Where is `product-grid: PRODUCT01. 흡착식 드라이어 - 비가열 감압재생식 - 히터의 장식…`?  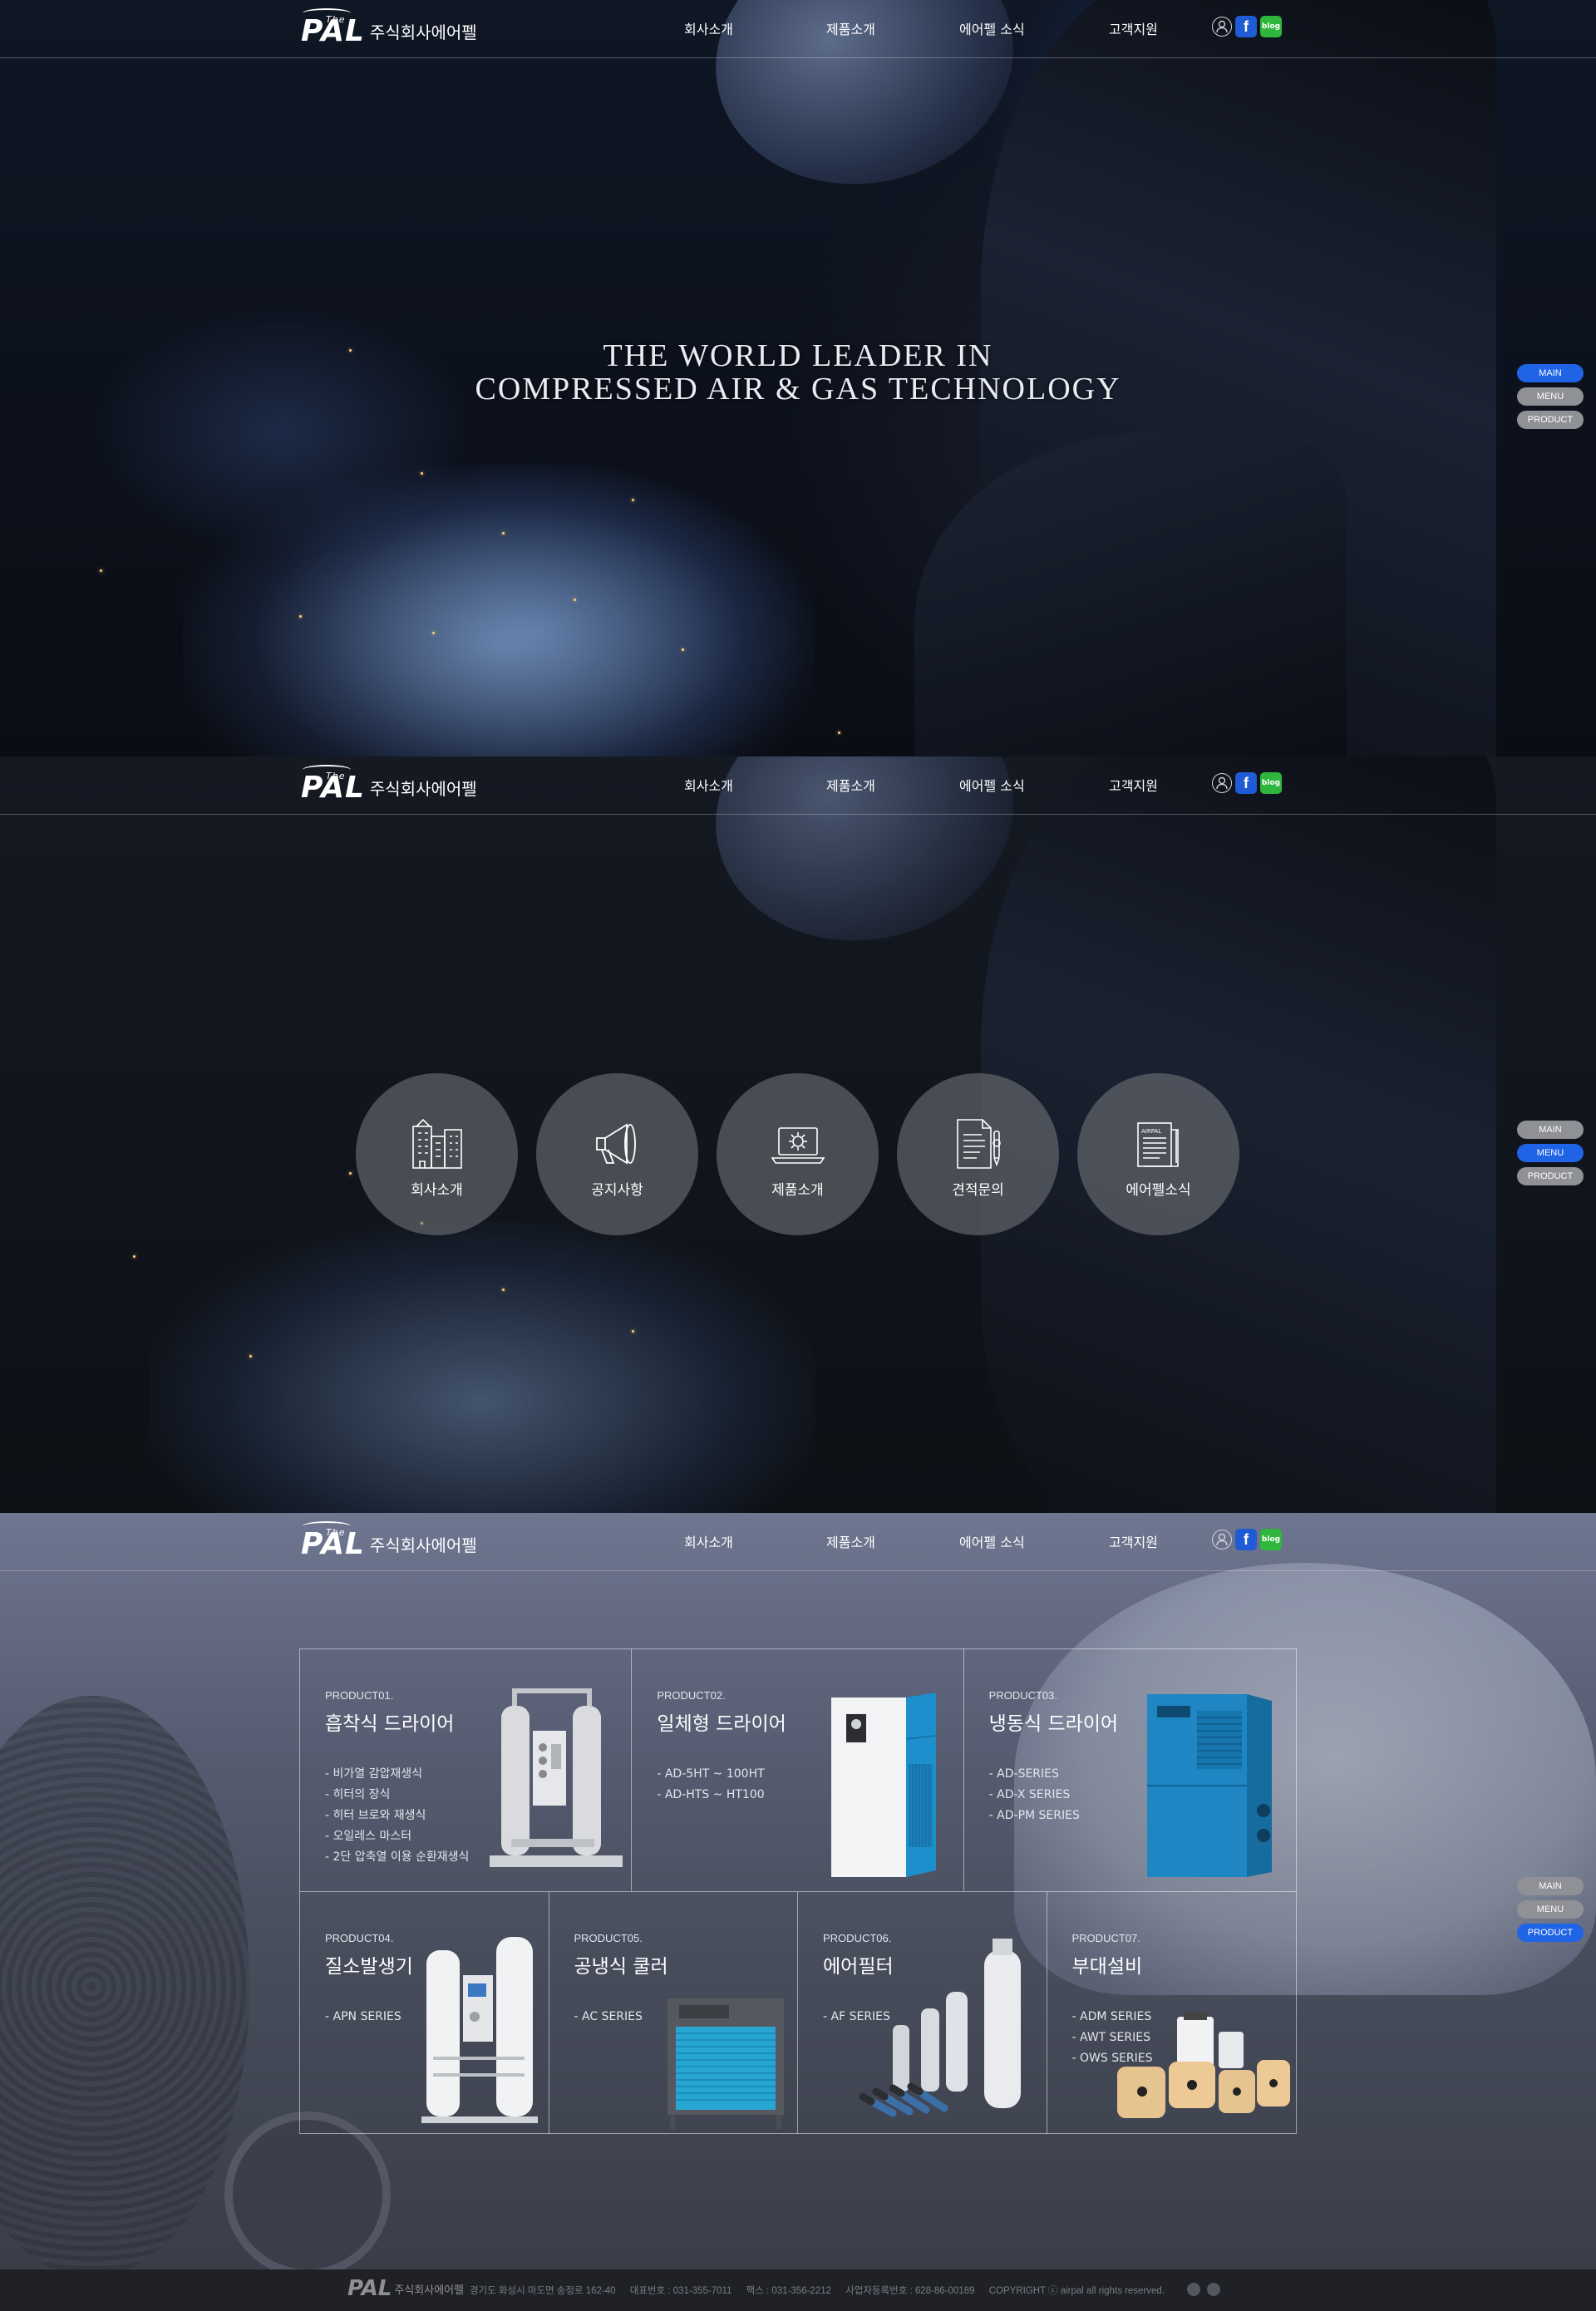
product-grid: PRODUCT01. 흡착식 드라이어 - 비가열 감압재생식 - 히터의 장식… is located at coordinates (798, 1891).